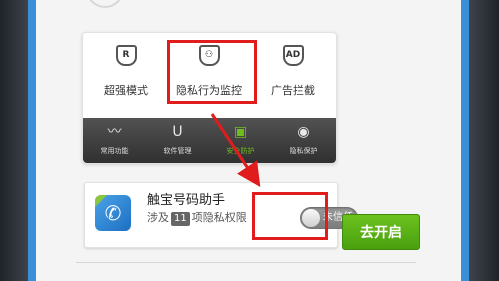  Describe the element at coordinates (235, 150) in the screenshot. I see `annotation-arrow` at that location.